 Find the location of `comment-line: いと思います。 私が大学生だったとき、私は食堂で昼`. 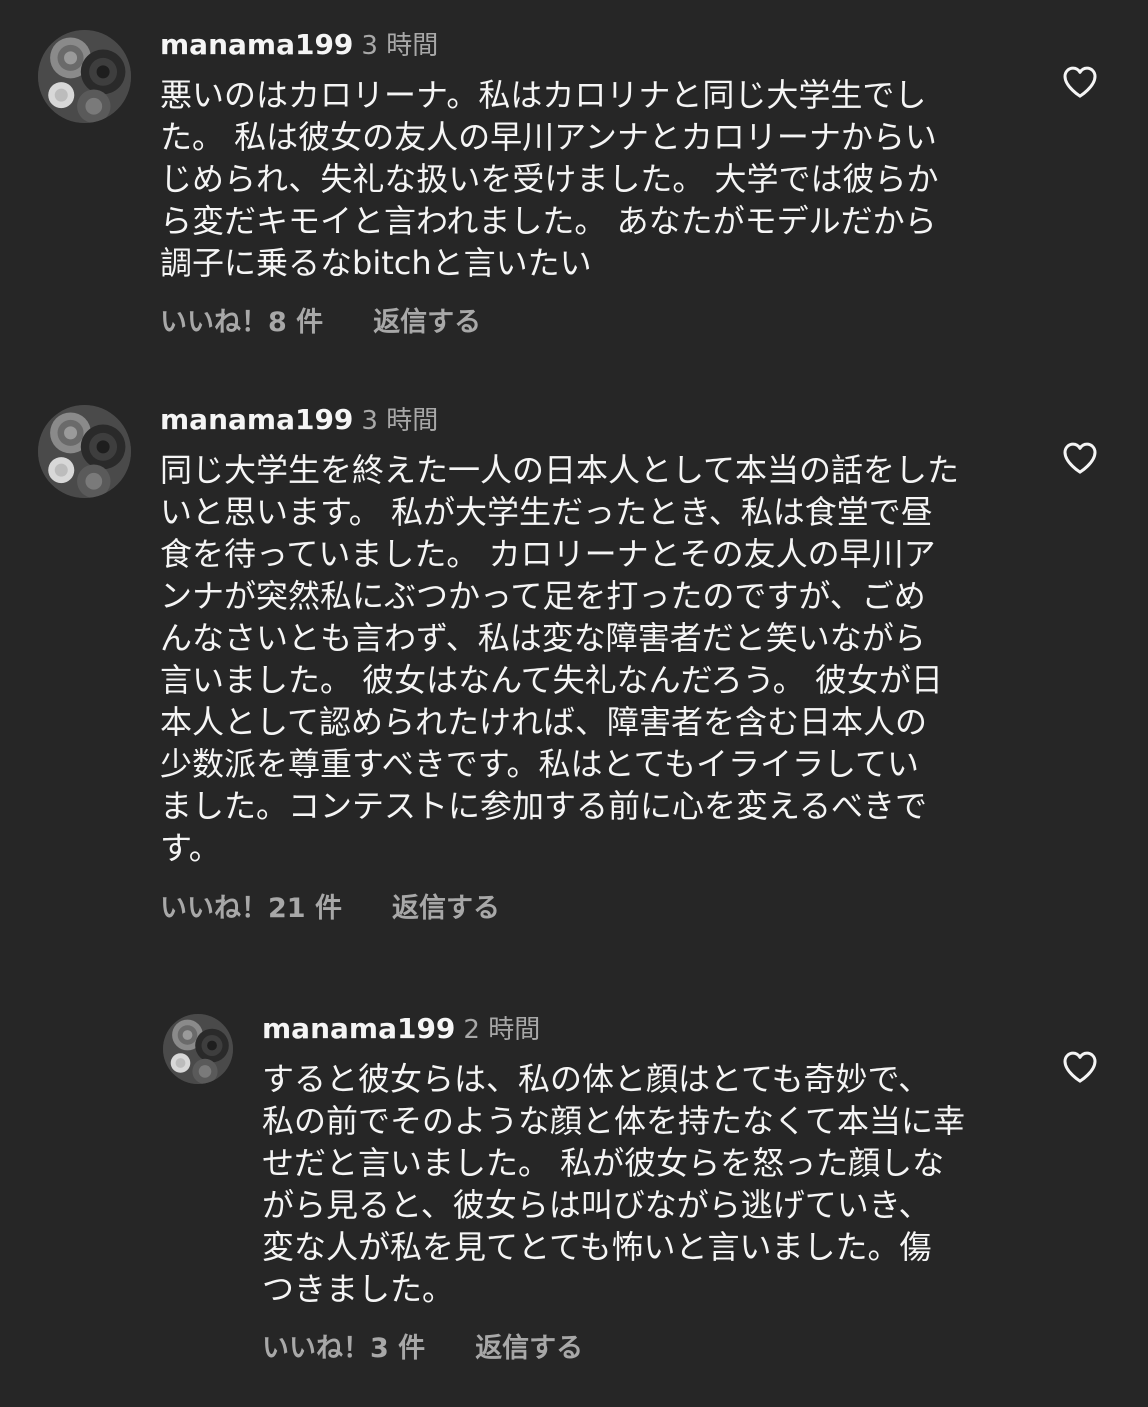

comment-line: いと思います。 私が大学生だったとき、私は食堂で昼 is located at coordinates (546, 512).